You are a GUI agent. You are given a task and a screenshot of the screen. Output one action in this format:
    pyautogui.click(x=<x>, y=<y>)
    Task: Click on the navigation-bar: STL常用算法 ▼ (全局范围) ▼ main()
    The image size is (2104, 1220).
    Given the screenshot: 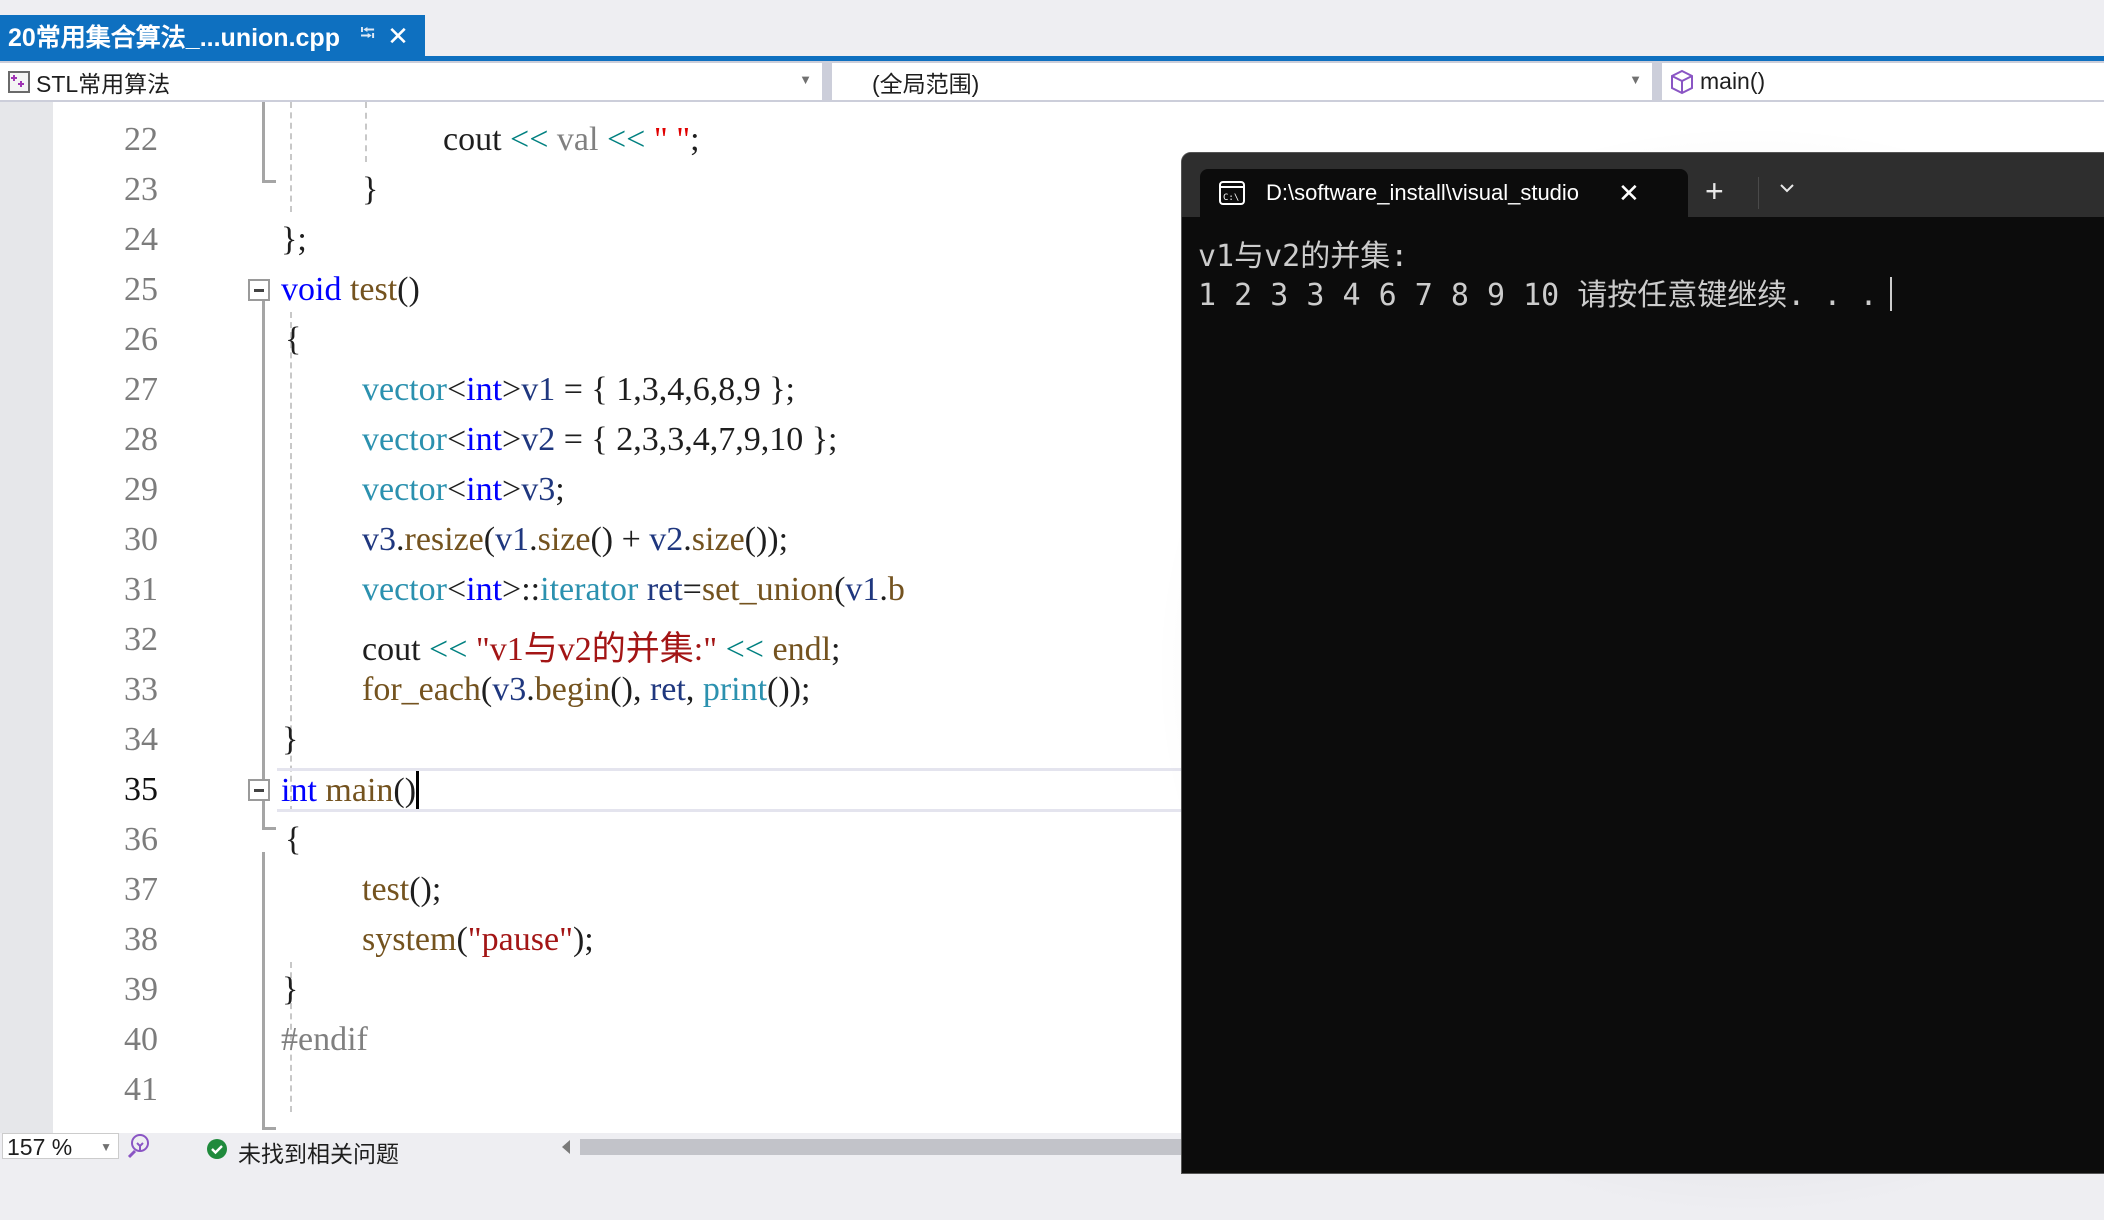 What is the action you would take?
    pyautogui.click(x=1052, y=81)
    